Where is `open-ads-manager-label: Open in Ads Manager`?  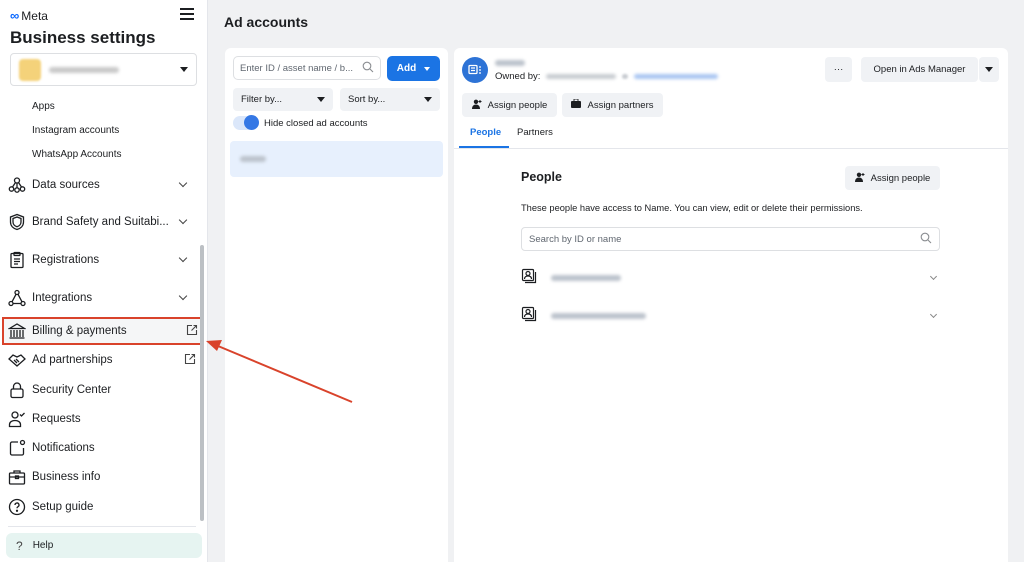
open-ads-manager-label: Open in Ads Manager is located at coordinates (919, 69).